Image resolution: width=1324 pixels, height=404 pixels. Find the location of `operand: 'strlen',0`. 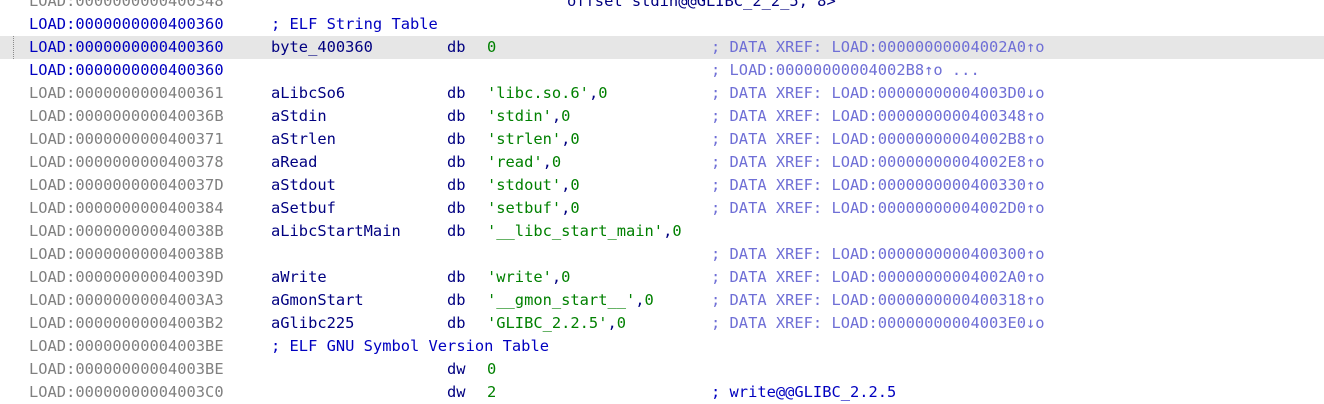

operand: 'strlen',0 is located at coordinates (533, 139).